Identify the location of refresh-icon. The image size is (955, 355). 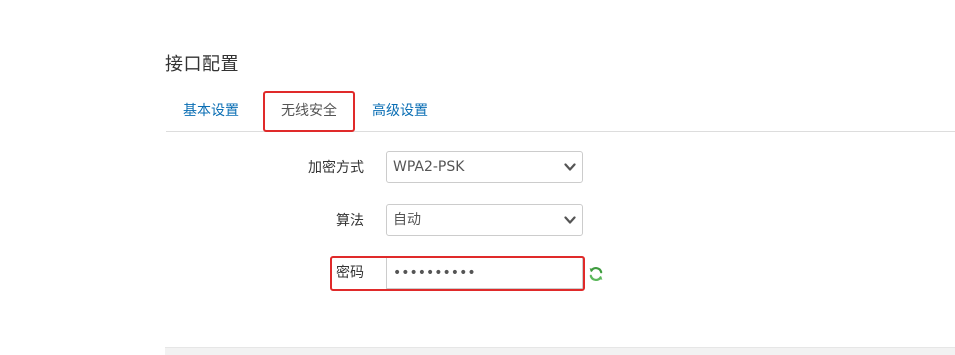
(596, 274).